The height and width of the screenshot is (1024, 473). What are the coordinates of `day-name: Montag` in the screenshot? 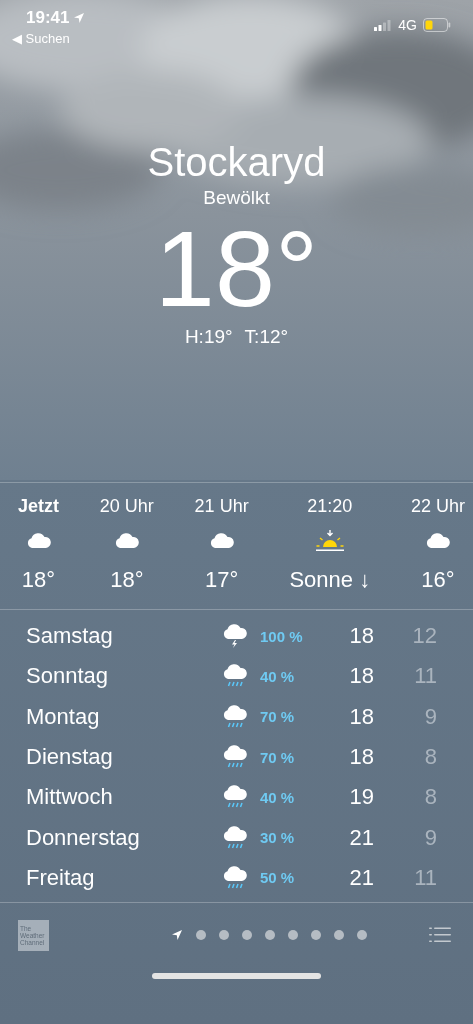 It's located at (63, 716).